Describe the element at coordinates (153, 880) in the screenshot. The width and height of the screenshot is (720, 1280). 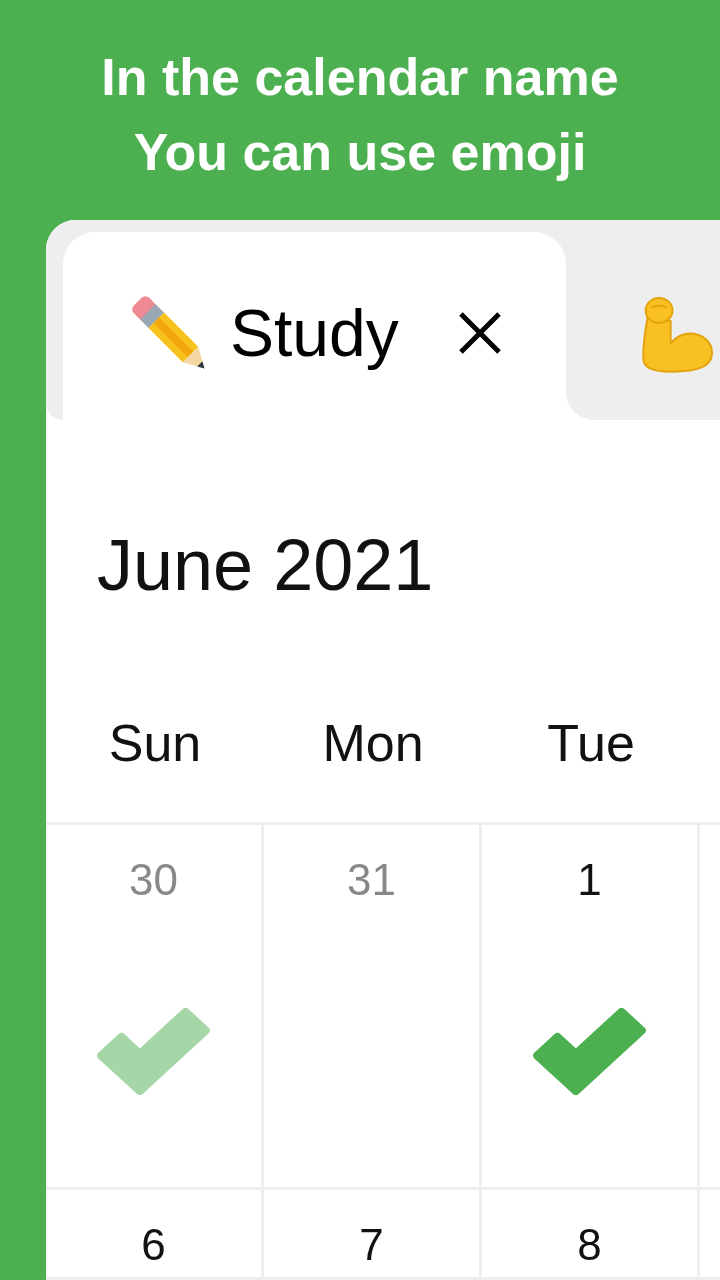
I see `day-number: 30` at that location.